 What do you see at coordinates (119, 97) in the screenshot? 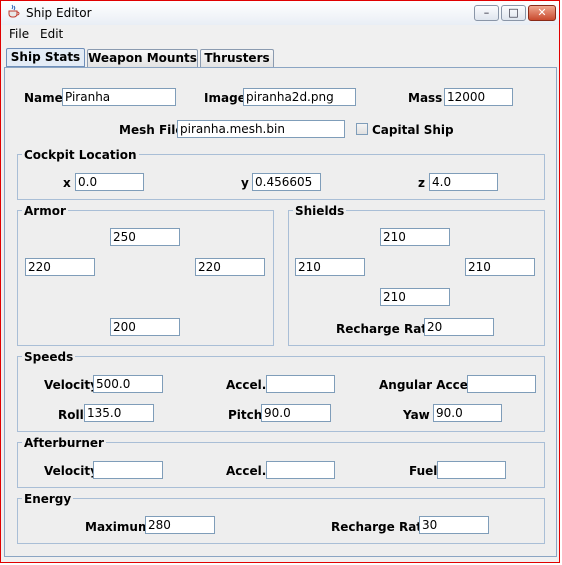
I see `name-field: Piranha` at bounding box center [119, 97].